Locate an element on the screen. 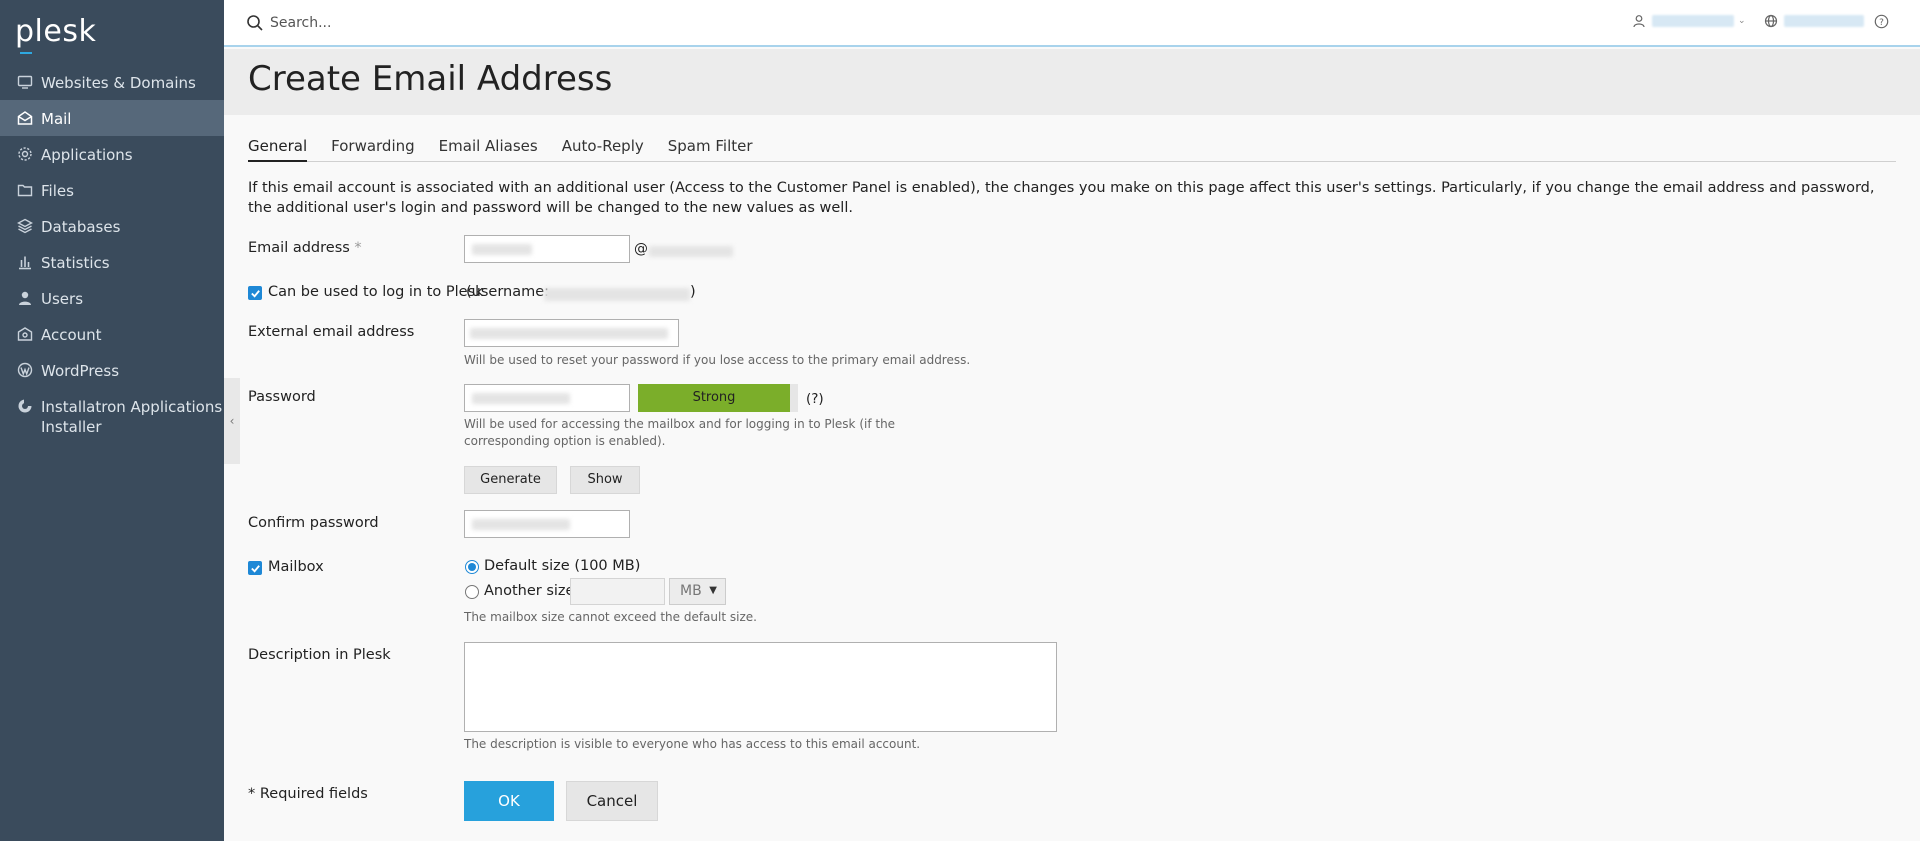 The height and width of the screenshot is (841, 1920). mailbox-label: Mailbox is located at coordinates (296, 567).